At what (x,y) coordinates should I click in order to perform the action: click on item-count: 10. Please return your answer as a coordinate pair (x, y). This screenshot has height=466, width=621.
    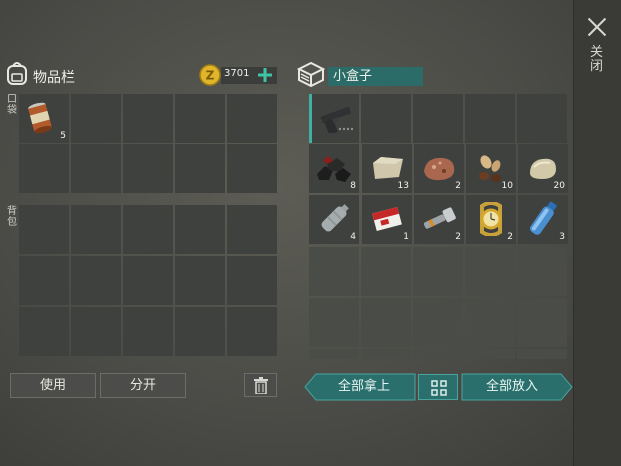
    Looking at the image, I should click on (507, 186).